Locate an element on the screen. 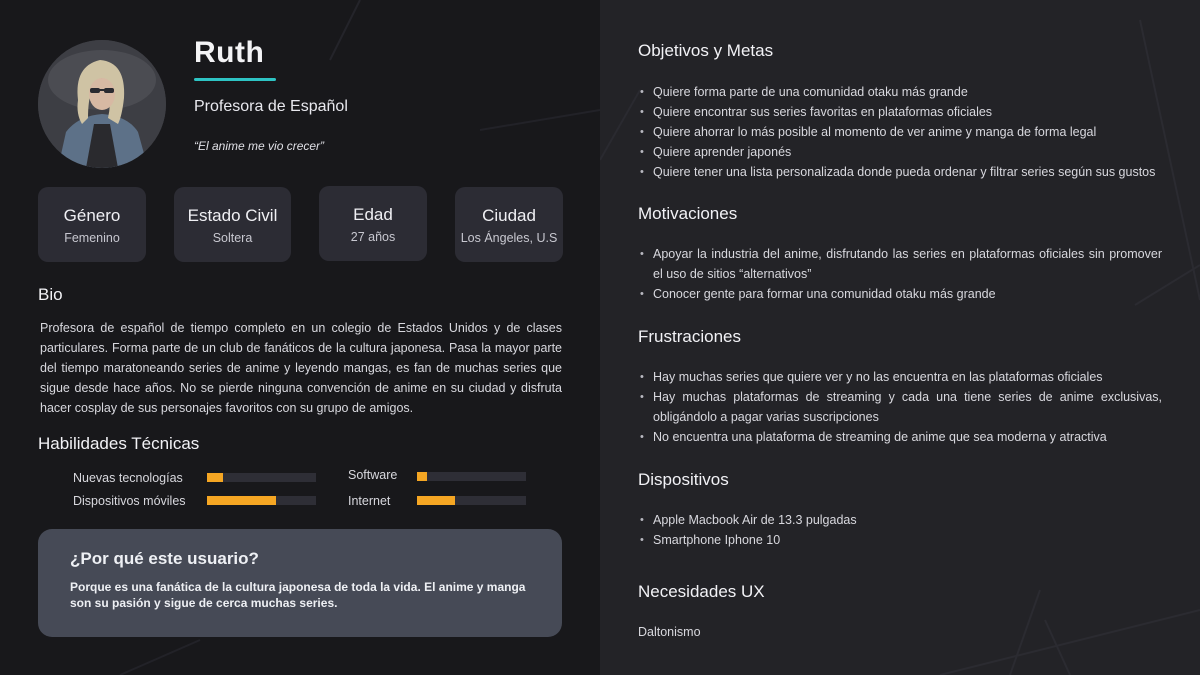 This screenshot has width=1200, height=675. stat-card-age: Edad 27 años is located at coordinates (373, 223).